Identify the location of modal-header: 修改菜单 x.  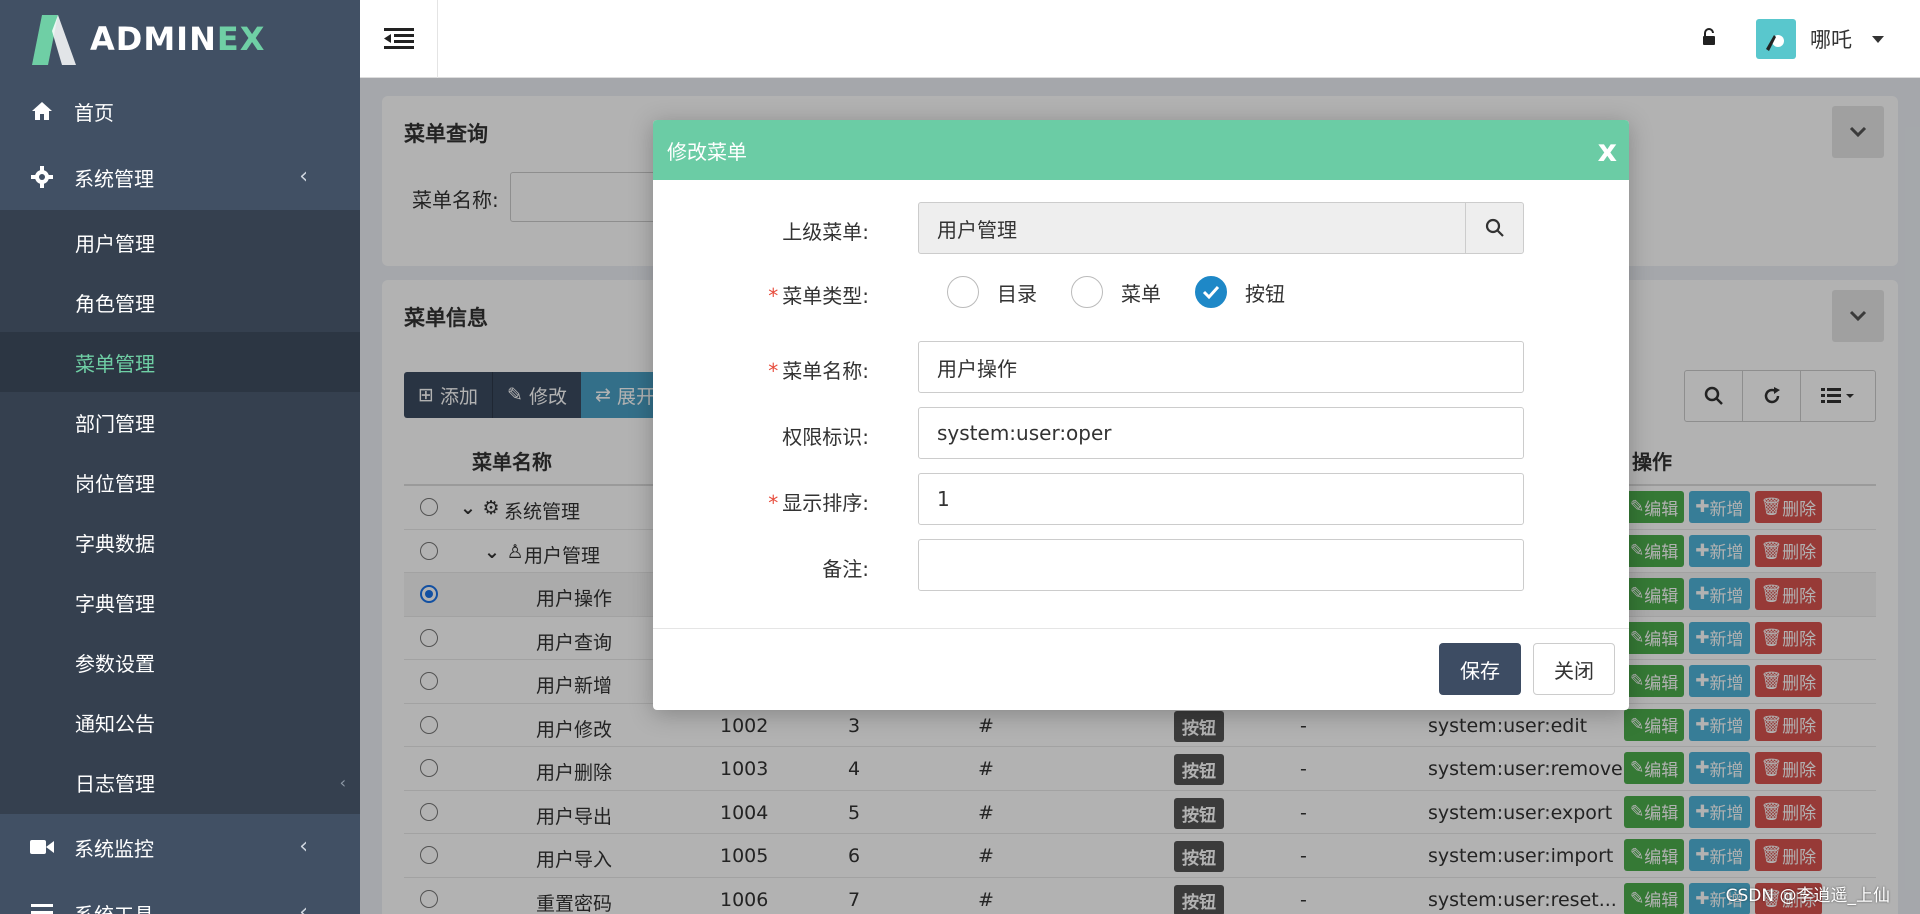
(1141, 150).